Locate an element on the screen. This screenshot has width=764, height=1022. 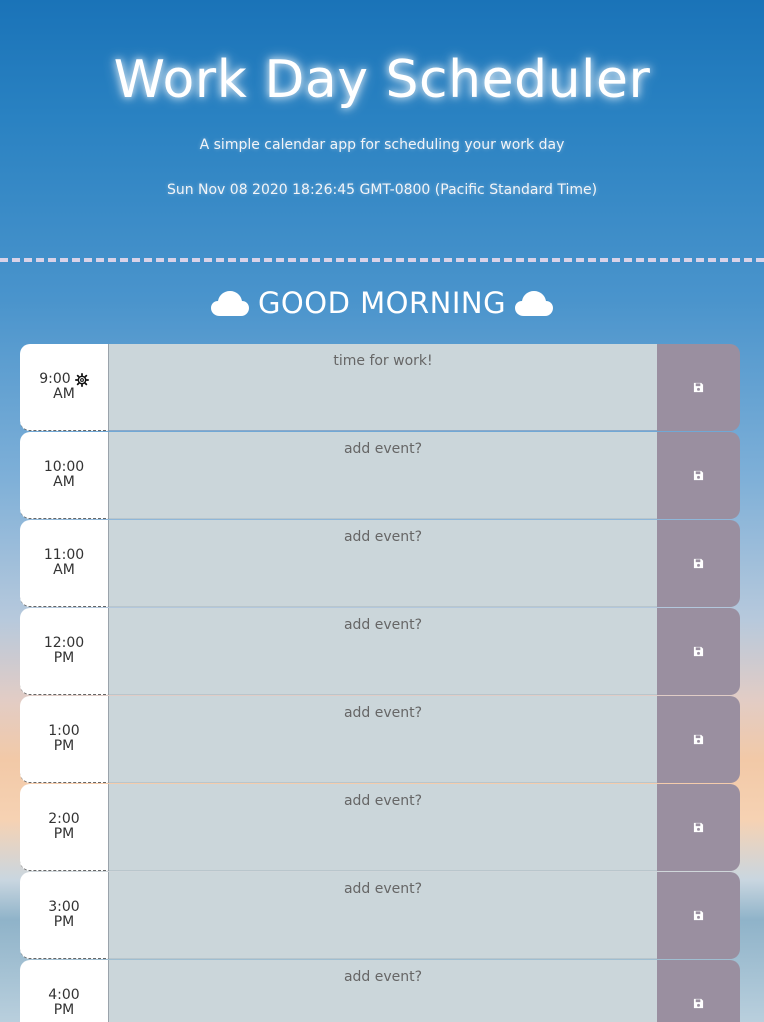
greeting: GOOD MORNING is located at coordinates (382, 303).